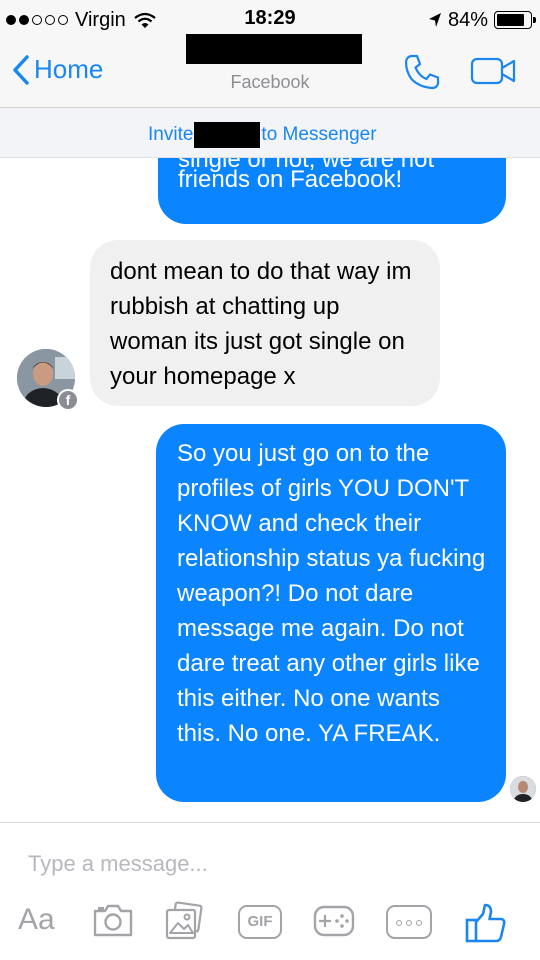  I want to click on contact-subtitle: Facebook, so click(270, 82).